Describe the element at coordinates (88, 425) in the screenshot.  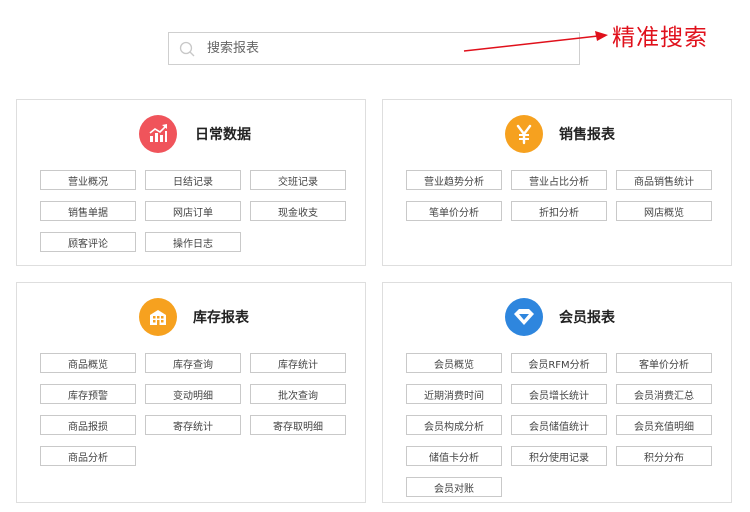
I see `report-button: 商品报损` at that location.